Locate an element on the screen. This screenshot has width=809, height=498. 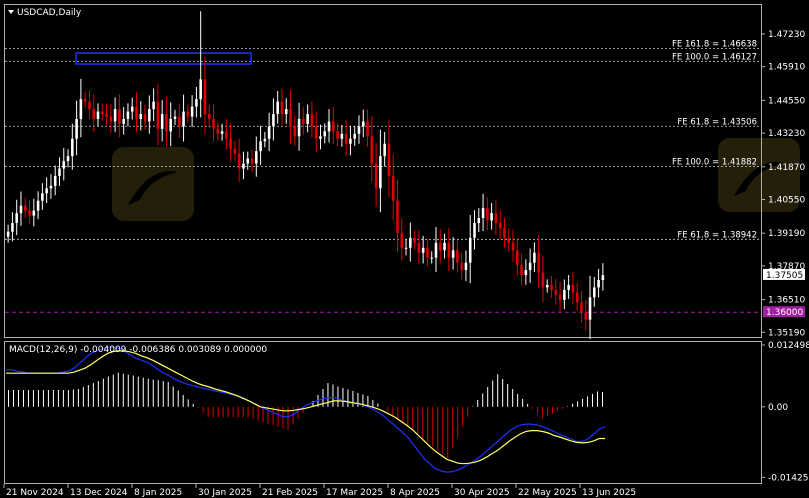
chart-title: USDCAD,Daily is located at coordinates (45, 13).